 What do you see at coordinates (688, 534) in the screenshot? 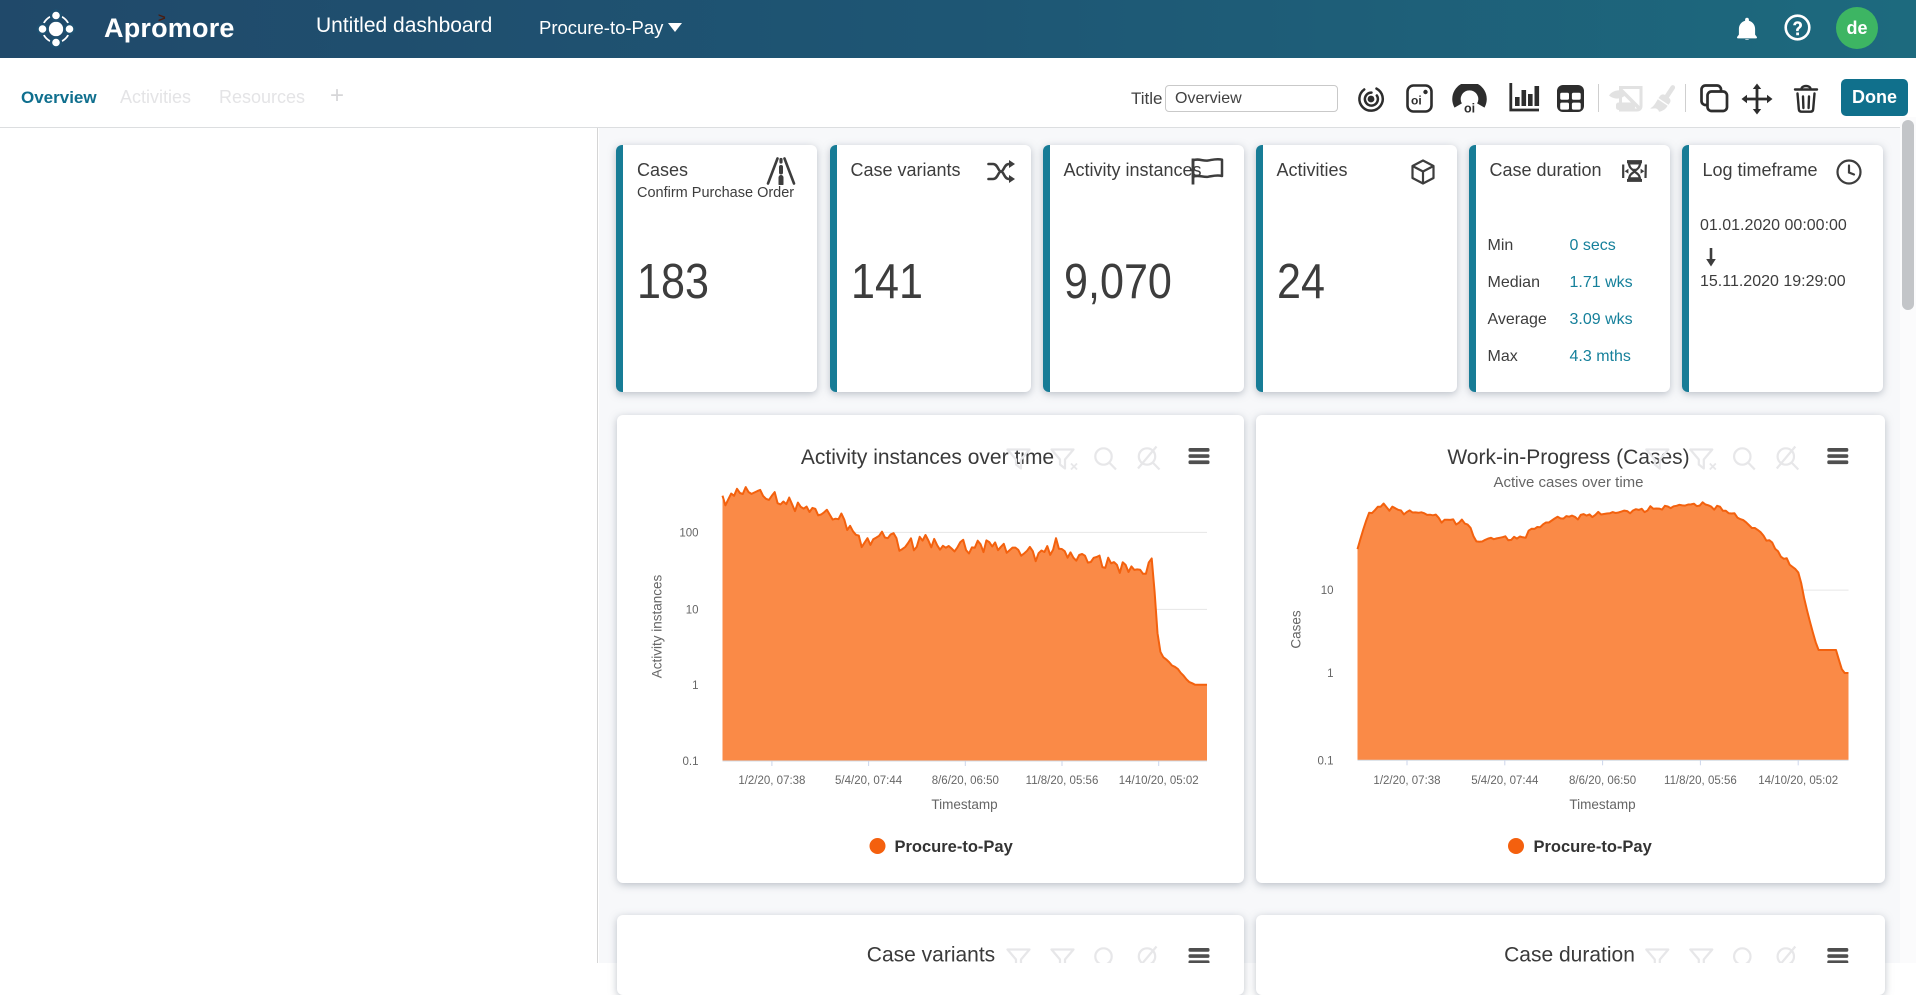
I see `svg-text: 100` at bounding box center [688, 534].